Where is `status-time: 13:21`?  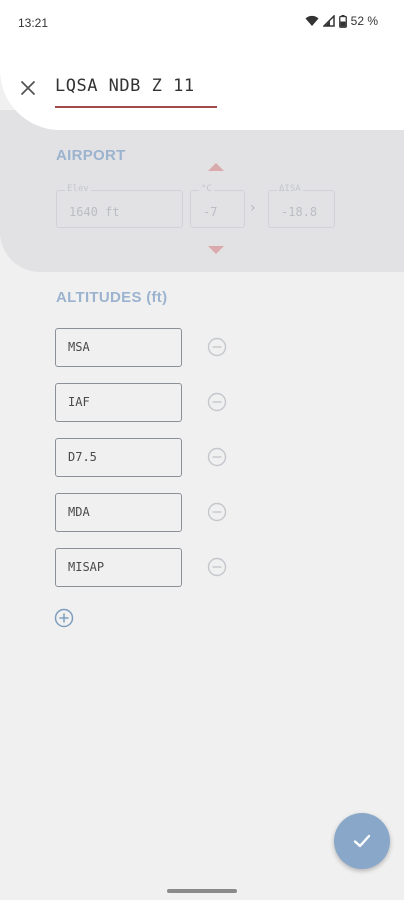 status-time: 13:21 is located at coordinates (33, 23).